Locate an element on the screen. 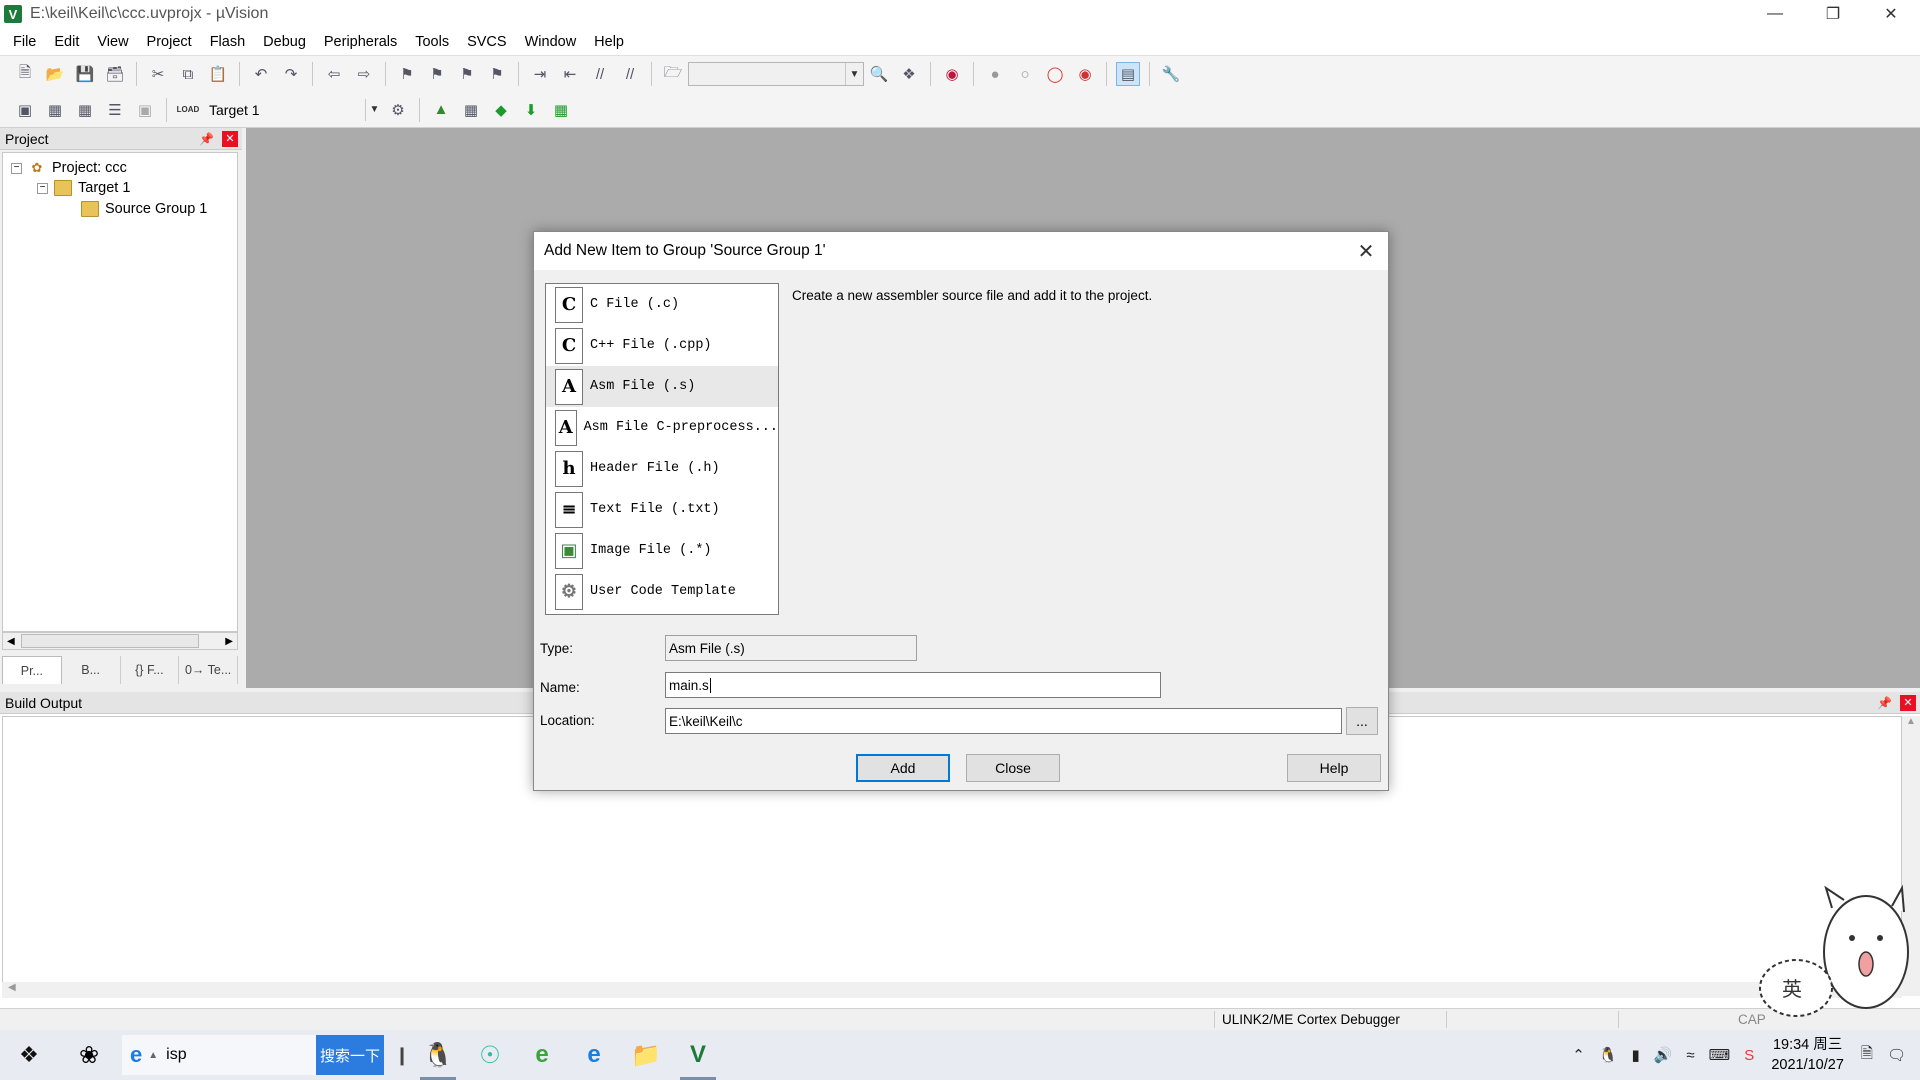 The width and height of the screenshot is (1920, 1080). show-hidden-icons-icon: ⌃ is located at coordinates (1578, 1055).